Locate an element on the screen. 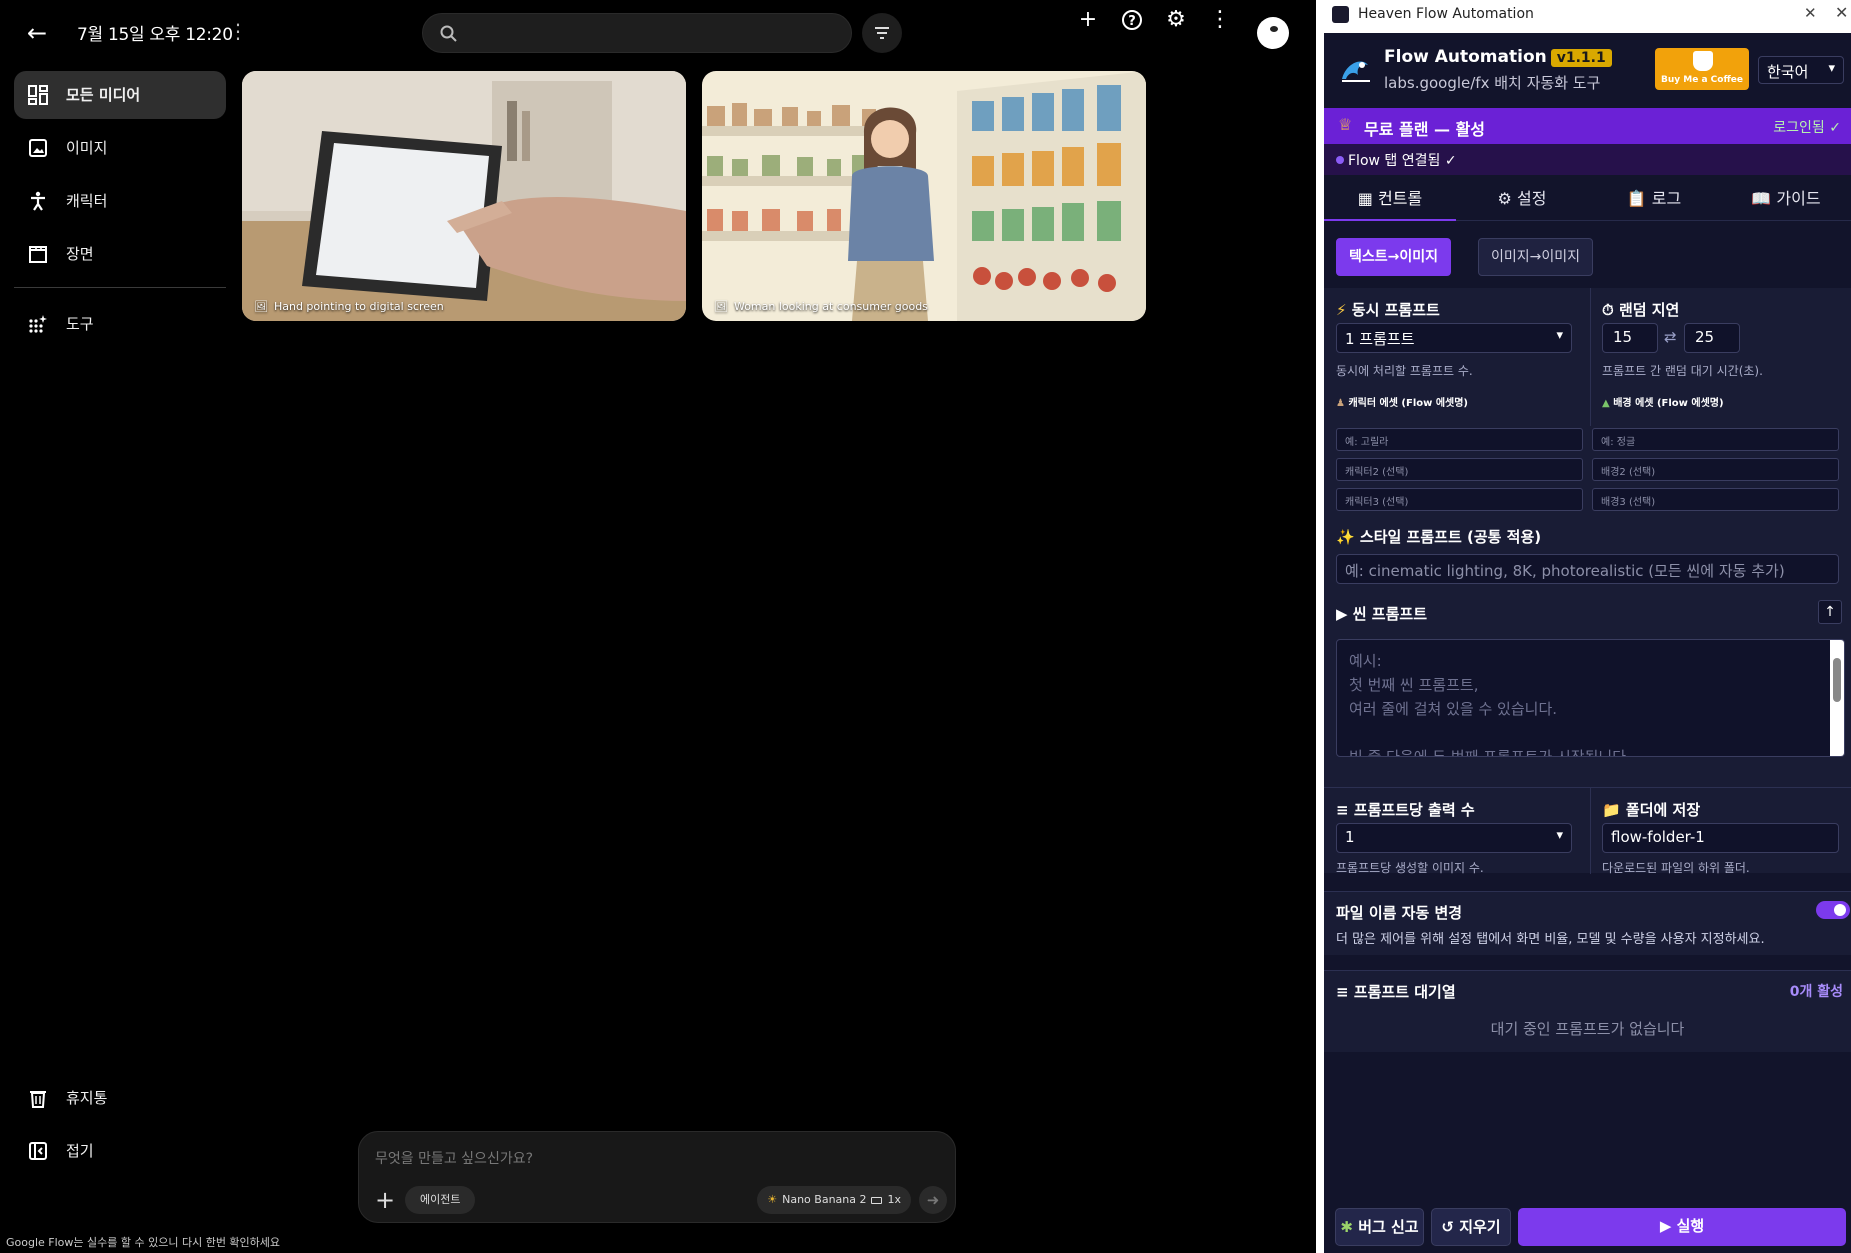 The height and width of the screenshot is (1253, 1851). search-input is located at coordinates (654, 34).